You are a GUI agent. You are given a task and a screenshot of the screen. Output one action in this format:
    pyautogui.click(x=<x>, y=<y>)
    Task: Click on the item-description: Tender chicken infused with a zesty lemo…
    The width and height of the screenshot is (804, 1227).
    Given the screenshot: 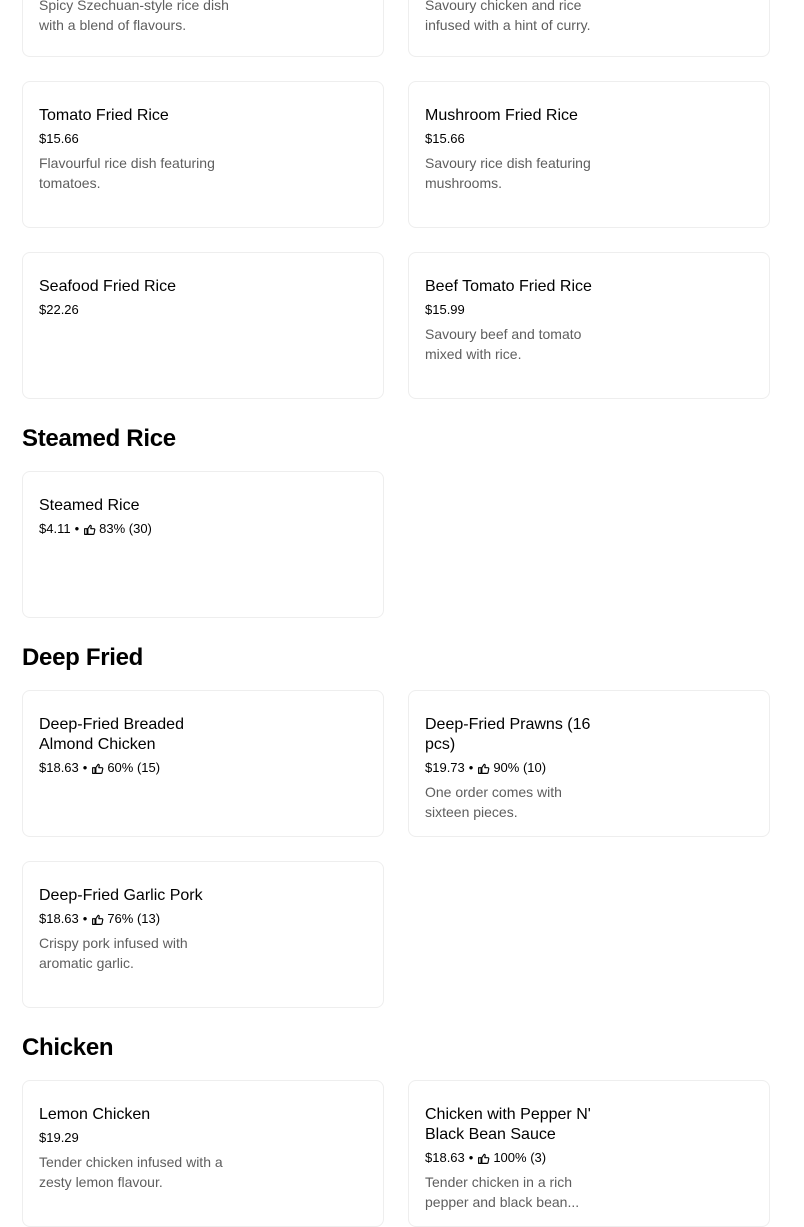 What is the action you would take?
    pyautogui.click(x=131, y=1172)
    